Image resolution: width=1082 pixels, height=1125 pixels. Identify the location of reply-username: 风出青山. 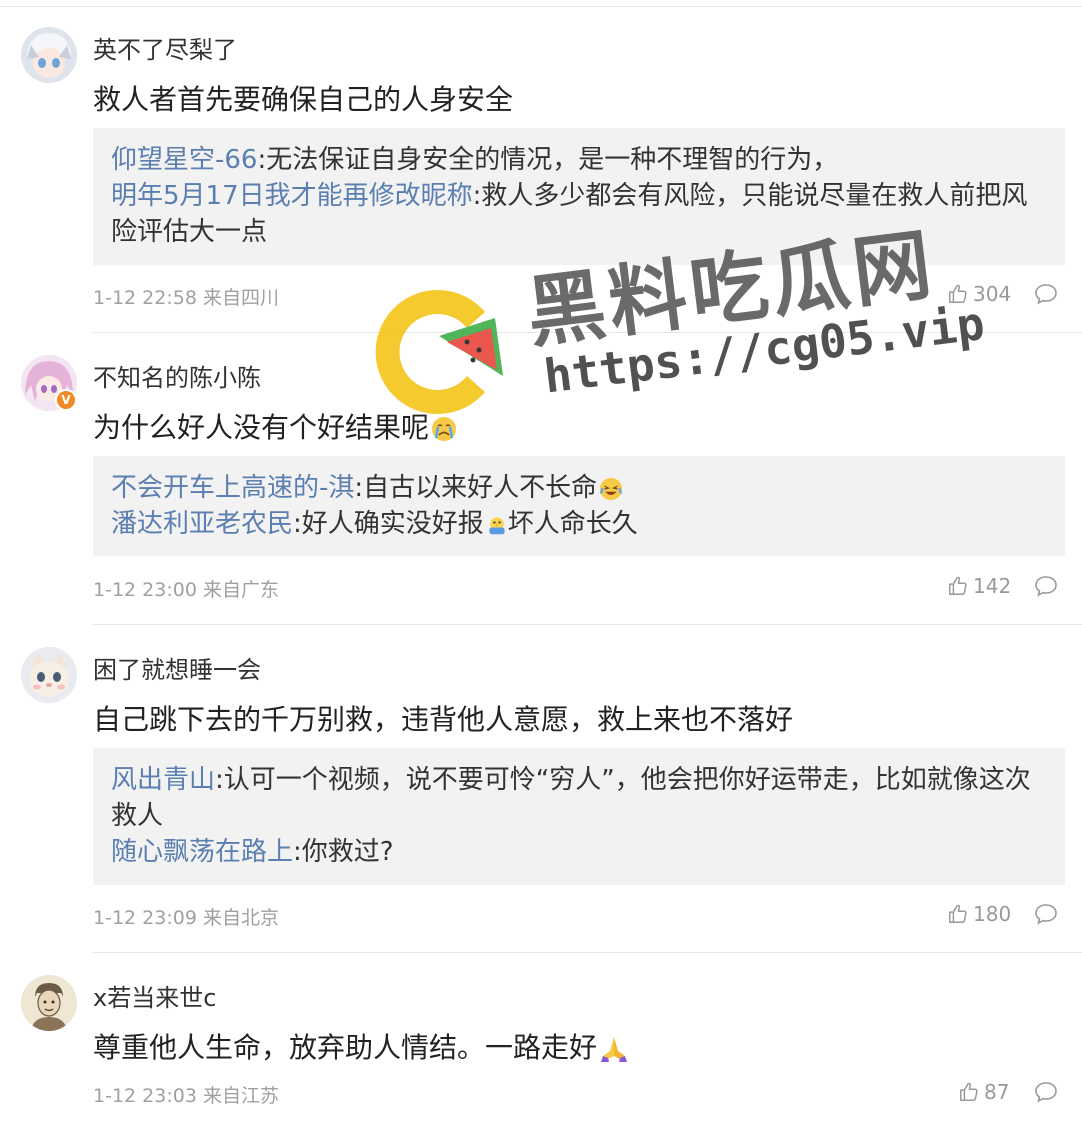
(163, 780).